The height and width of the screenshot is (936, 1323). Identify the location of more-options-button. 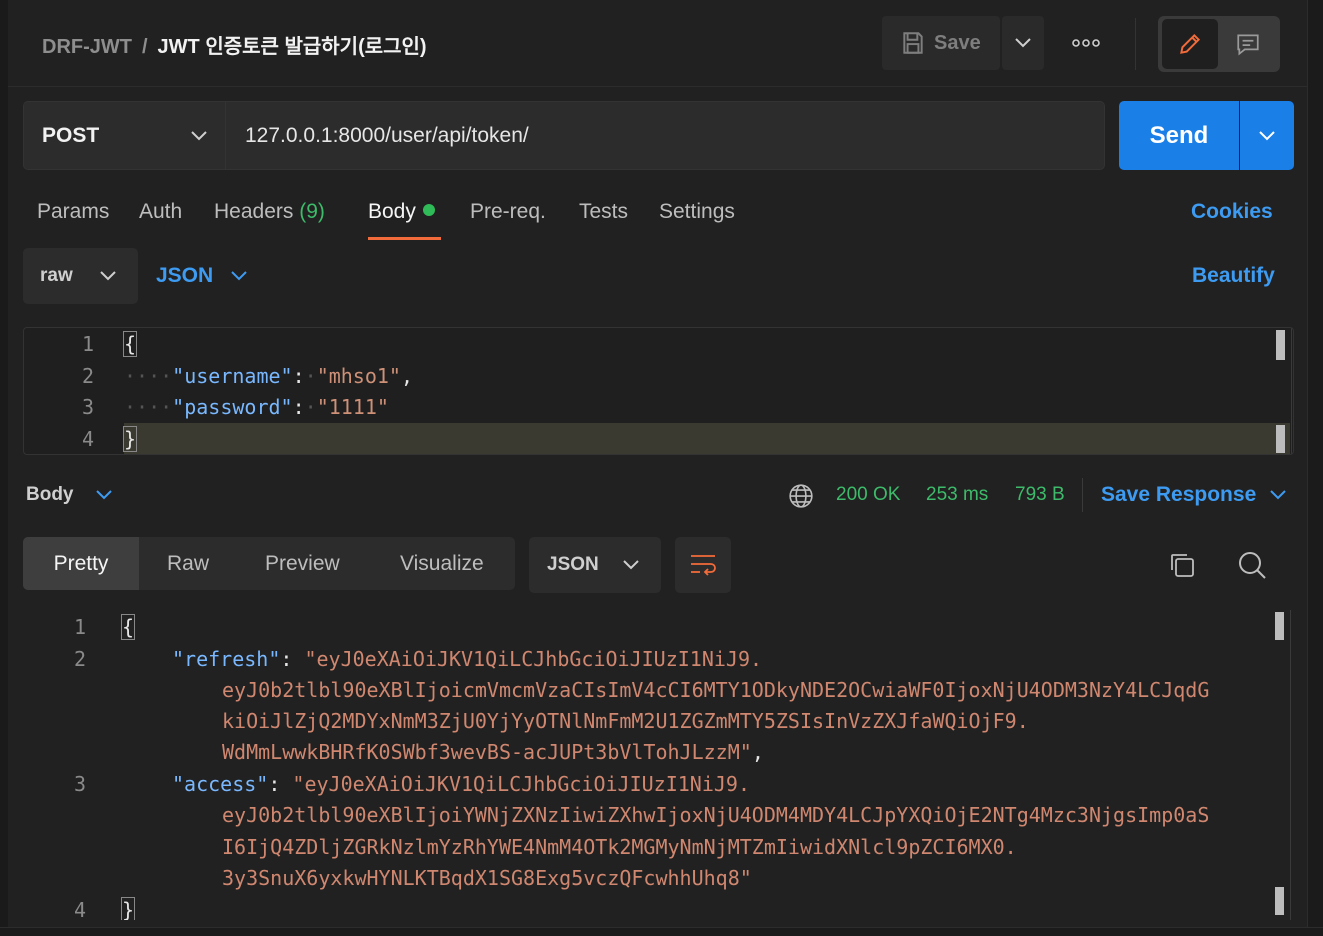
(1086, 43).